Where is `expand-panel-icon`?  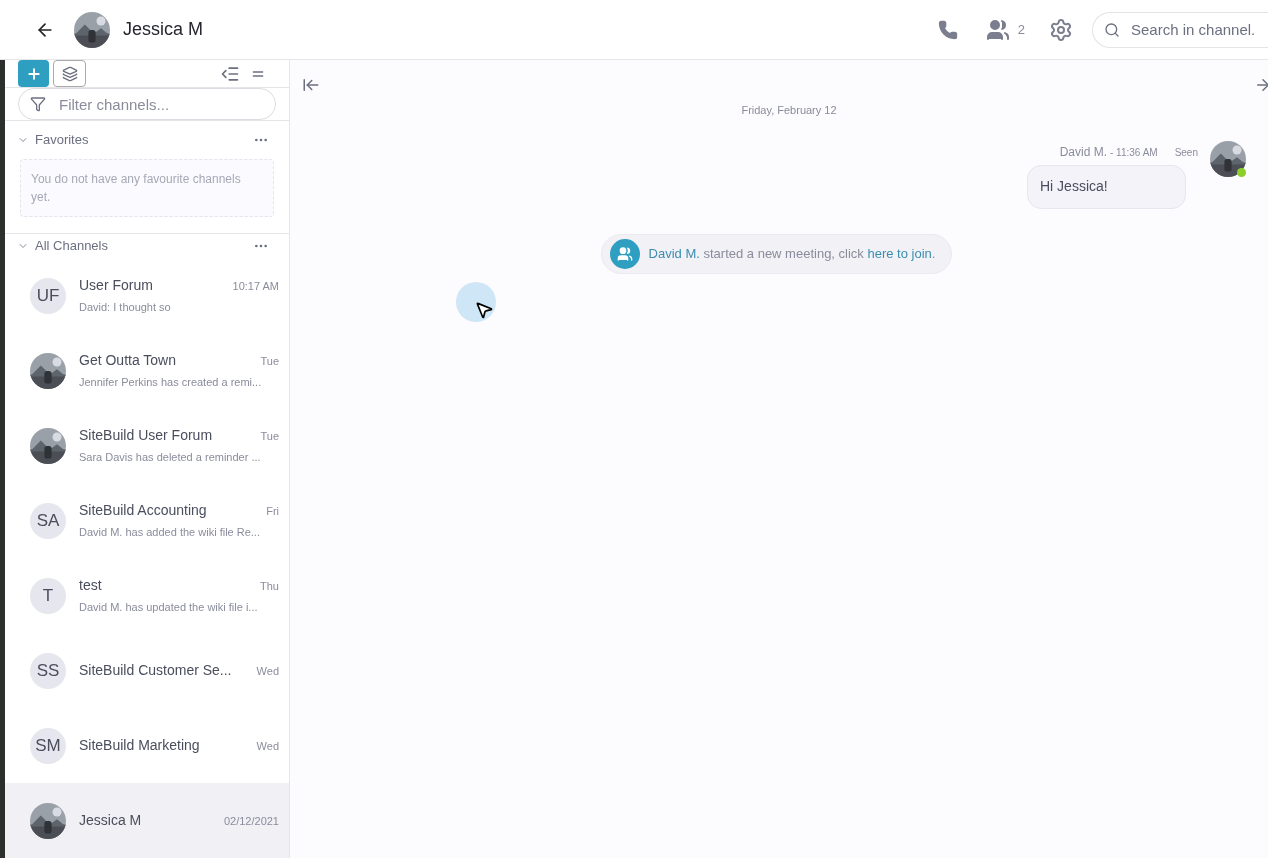 expand-panel-icon is located at coordinates (1261, 85).